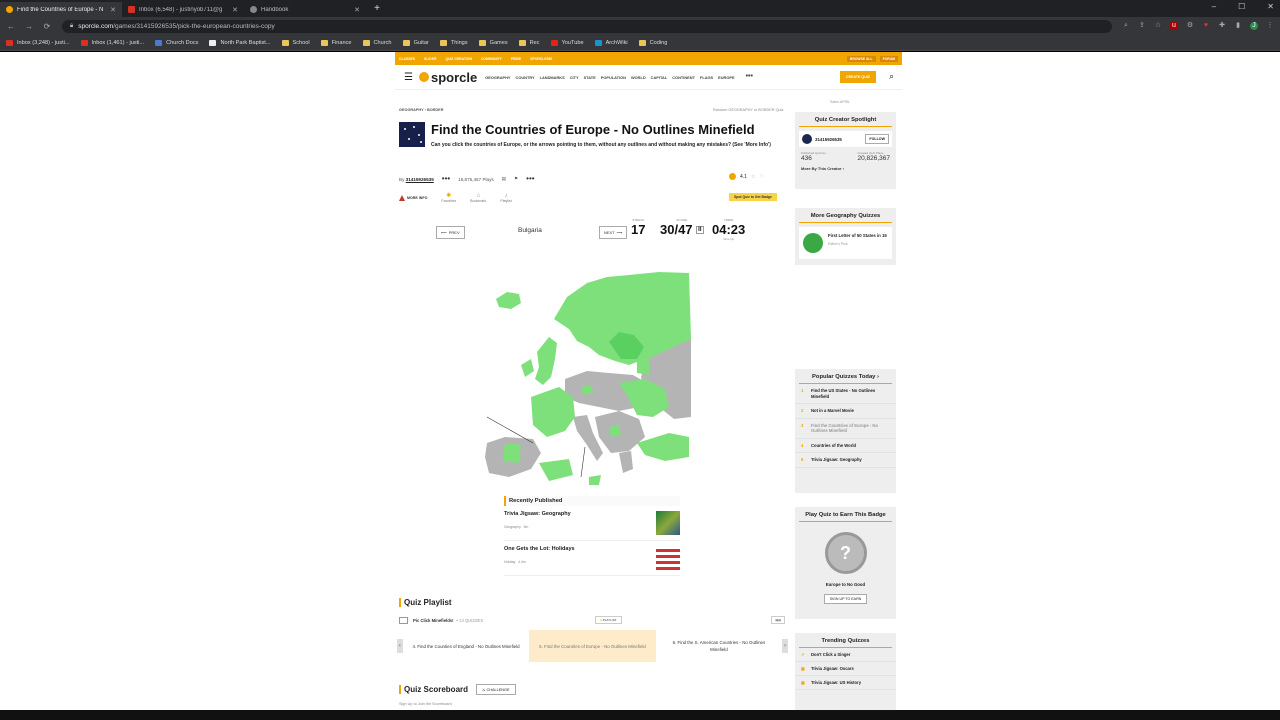  Describe the element at coordinates (785, 646) in the screenshot. I see `carousel-right-icon: ›` at that location.